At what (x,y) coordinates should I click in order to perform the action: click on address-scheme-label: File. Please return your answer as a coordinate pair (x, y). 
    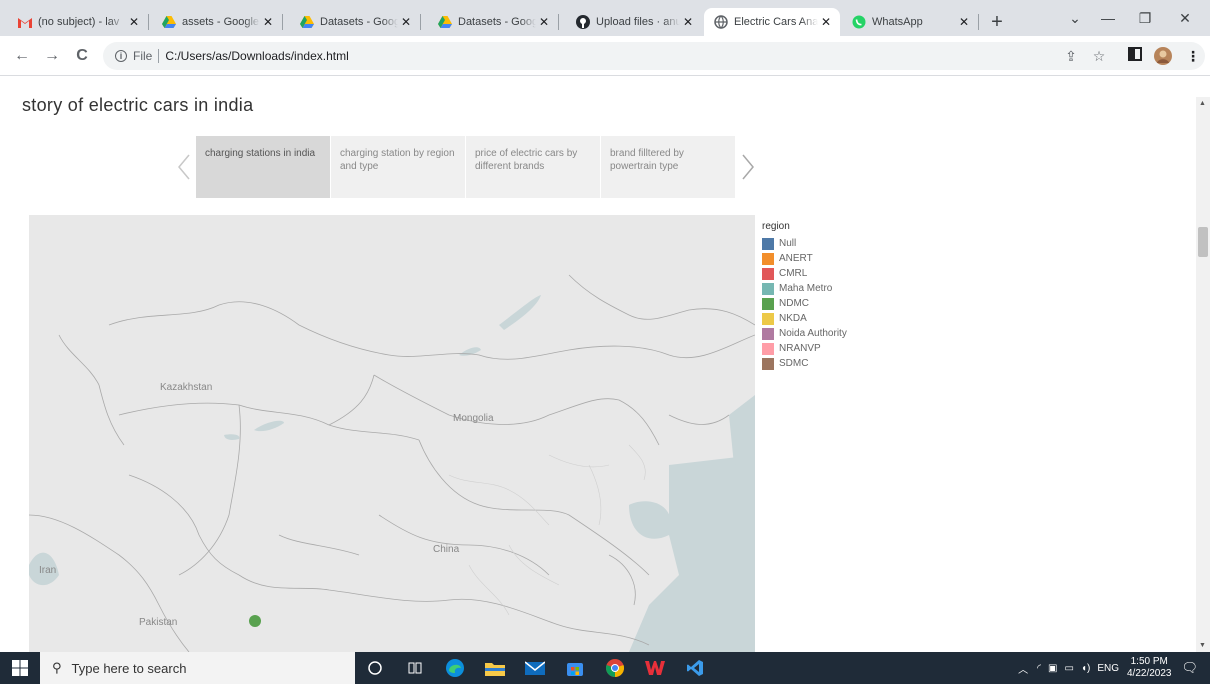
    Looking at the image, I should click on (143, 56).